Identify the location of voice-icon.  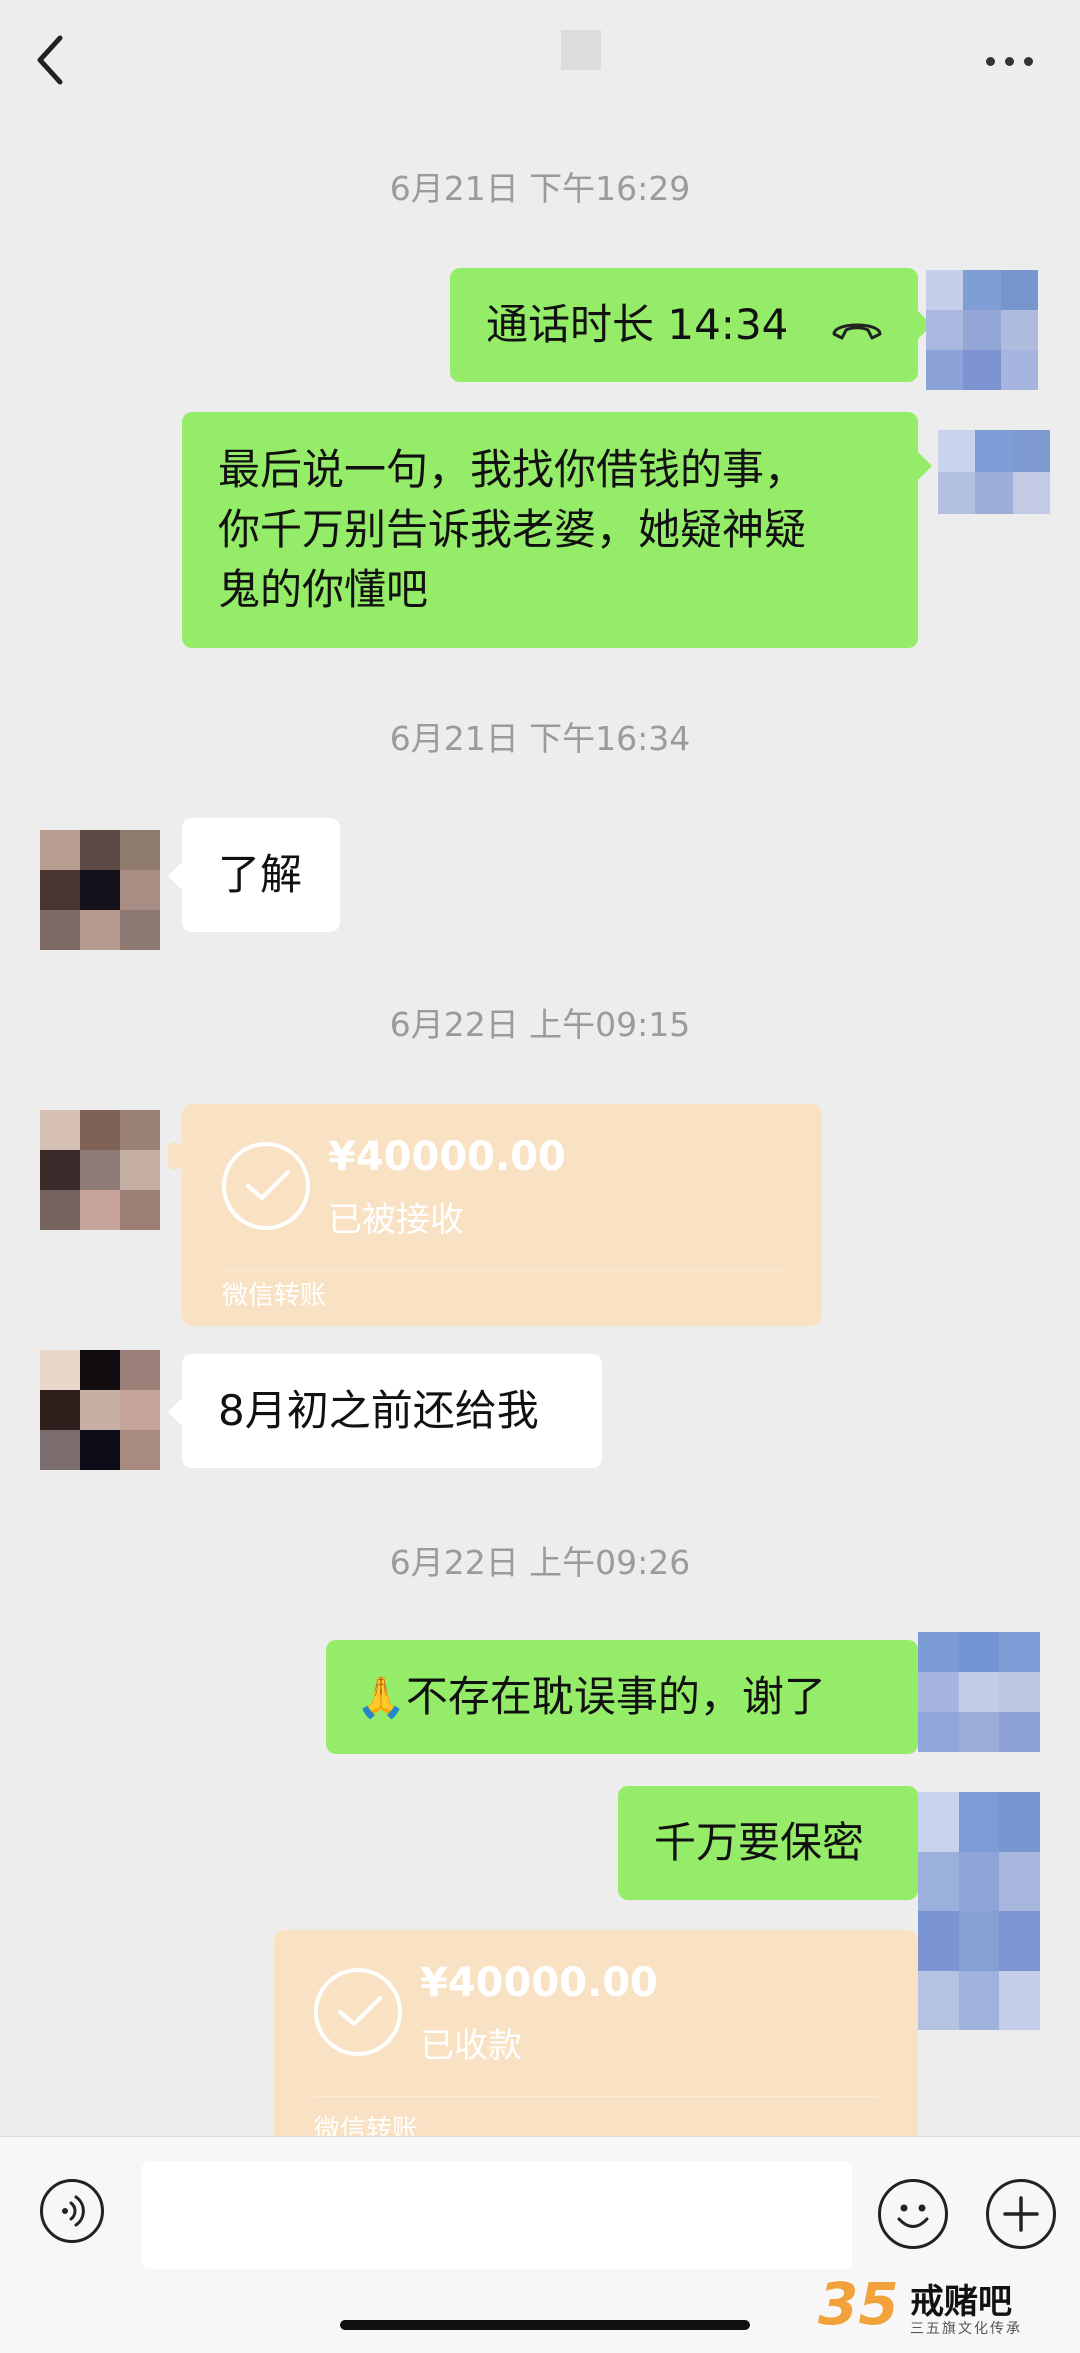
(73, 2211).